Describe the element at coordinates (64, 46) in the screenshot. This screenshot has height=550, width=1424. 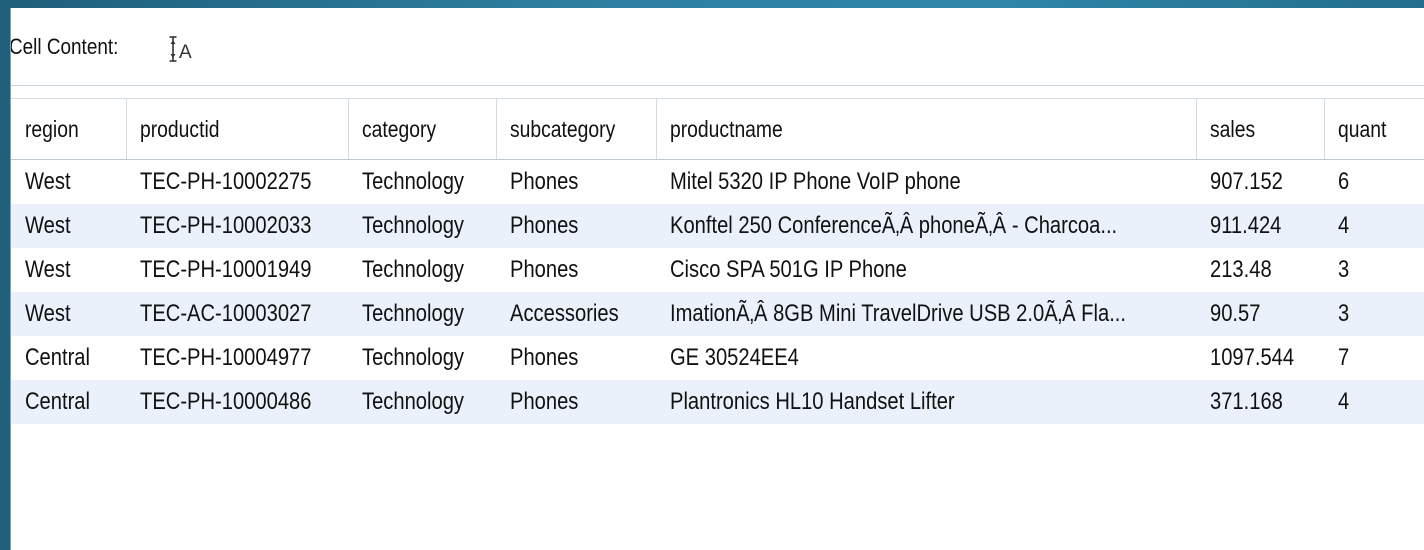
I see `cell-content-label: Cell Content:` at that location.